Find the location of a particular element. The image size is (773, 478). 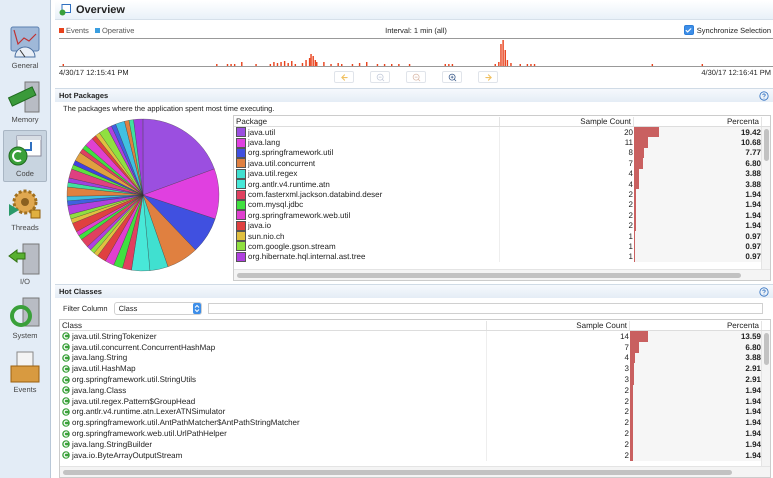

table-cell: 19.42 is located at coordinates (750, 132).